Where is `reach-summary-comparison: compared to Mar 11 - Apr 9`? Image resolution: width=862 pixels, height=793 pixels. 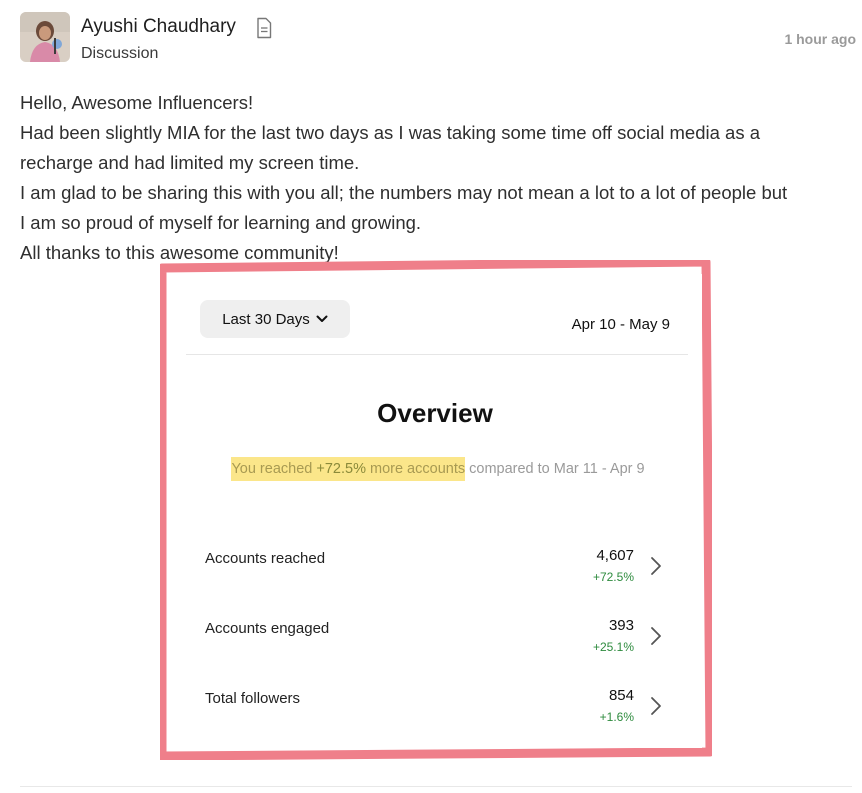 reach-summary-comparison: compared to Mar 11 - Apr 9 is located at coordinates (555, 469).